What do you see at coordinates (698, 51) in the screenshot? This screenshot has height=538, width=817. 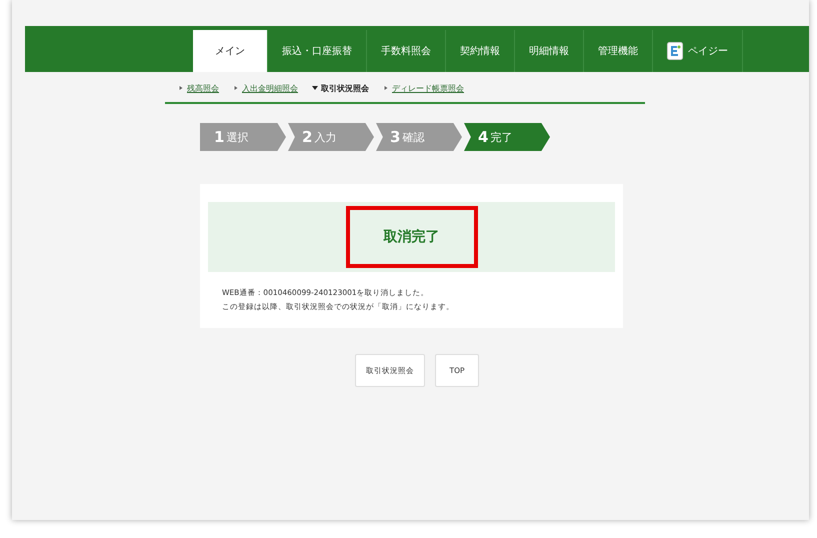 I see `nav-tab: ペイジー` at bounding box center [698, 51].